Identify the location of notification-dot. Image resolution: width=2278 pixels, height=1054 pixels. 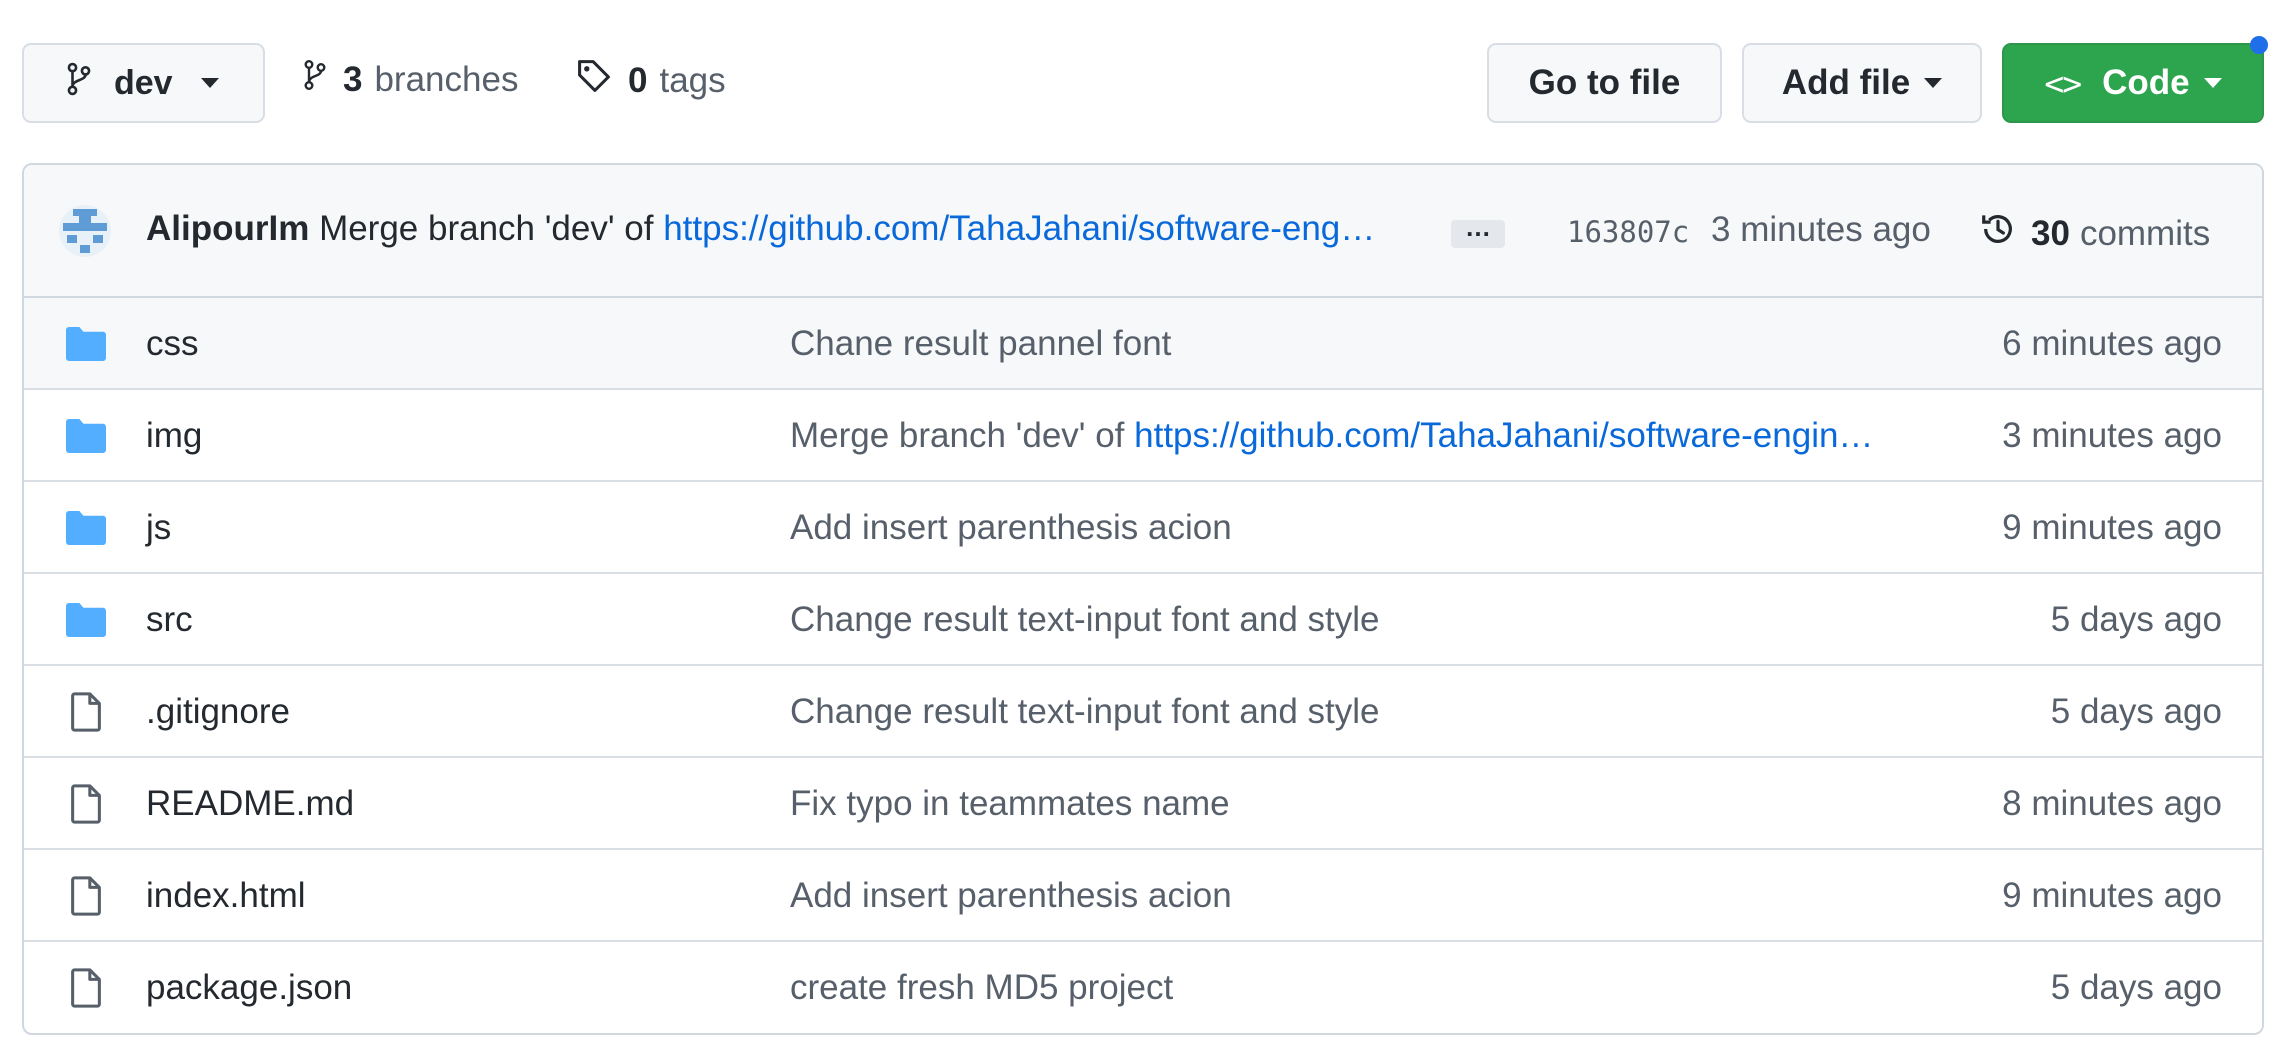
(2259, 45).